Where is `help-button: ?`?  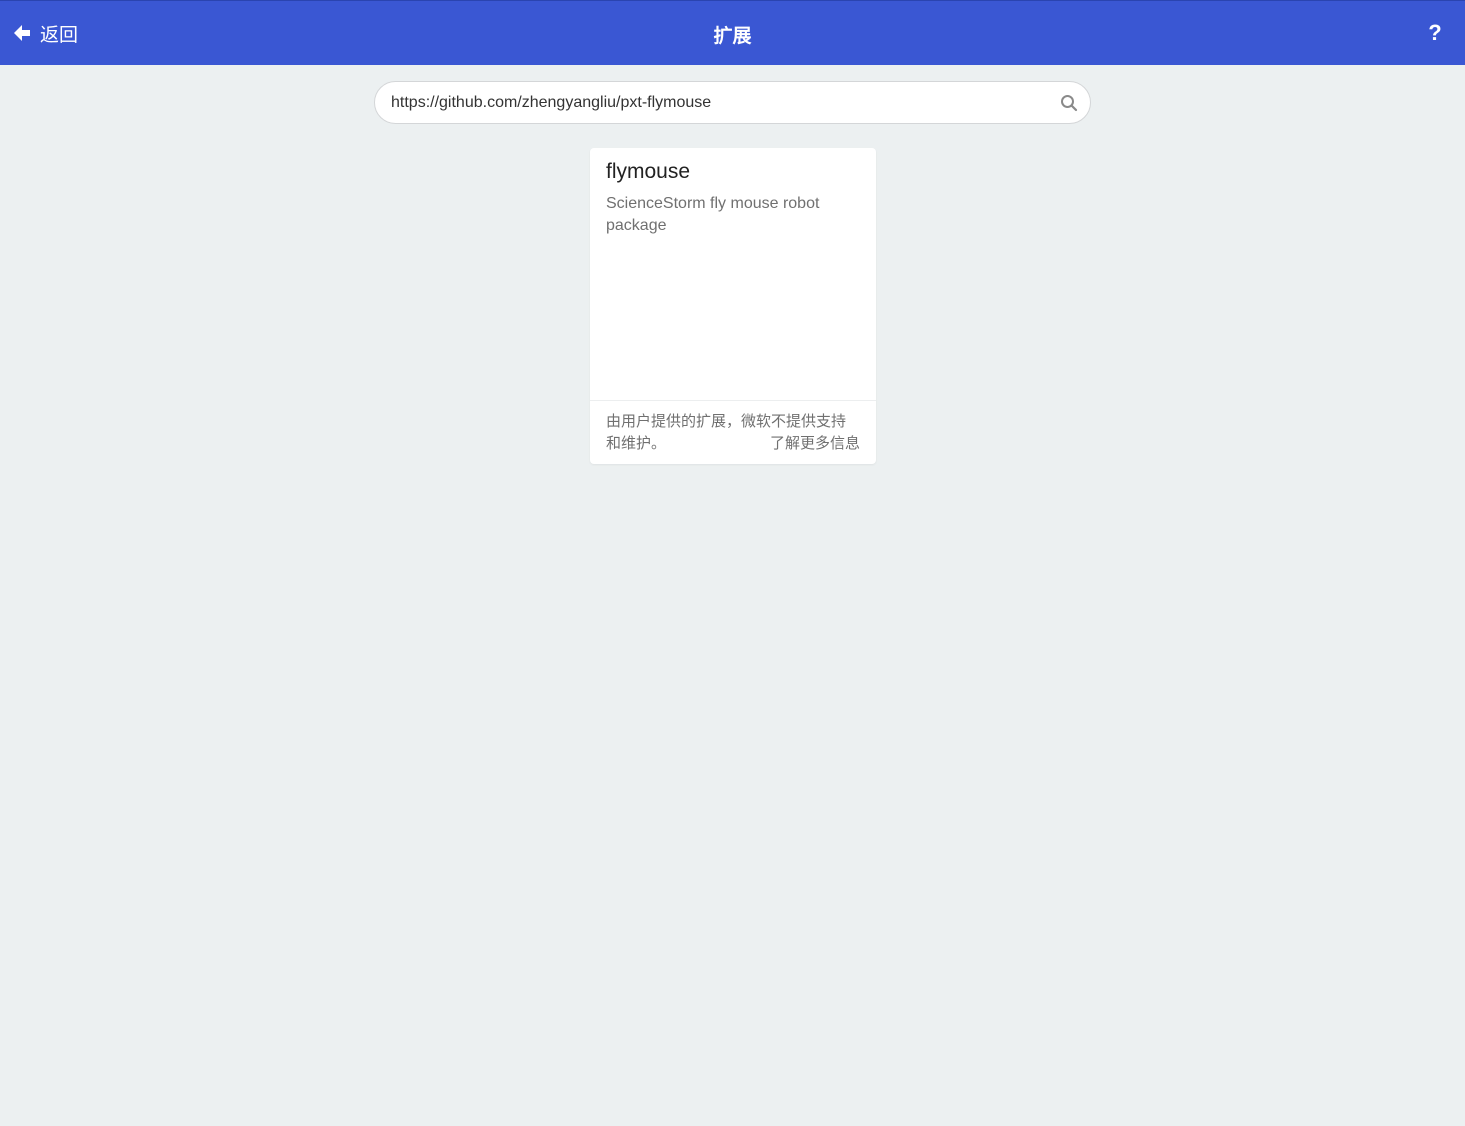 help-button: ? is located at coordinates (1435, 33).